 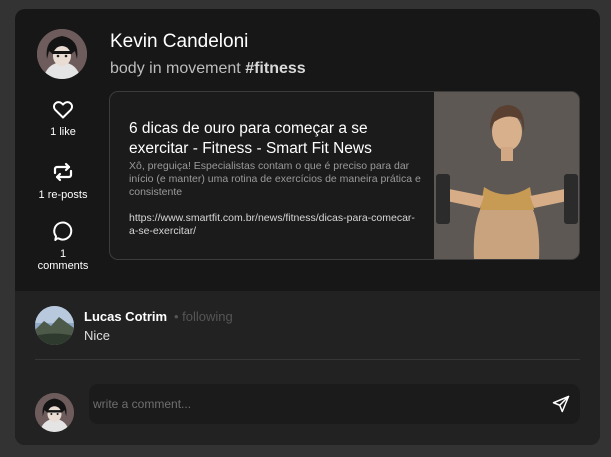 What do you see at coordinates (203, 316) in the screenshot?
I see `following-status: • following` at bounding box center [203, 316].